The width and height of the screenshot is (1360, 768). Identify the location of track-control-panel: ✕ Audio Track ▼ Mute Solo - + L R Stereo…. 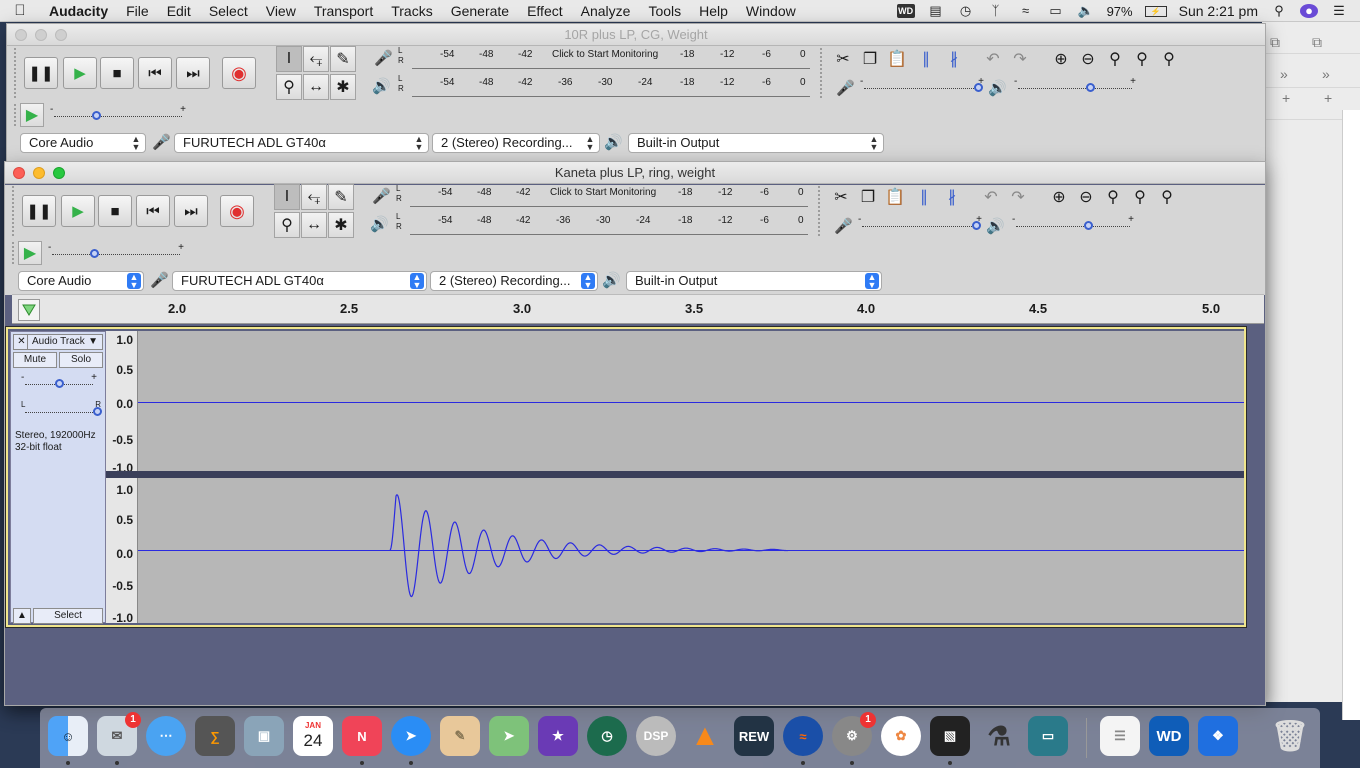
(58, 477).